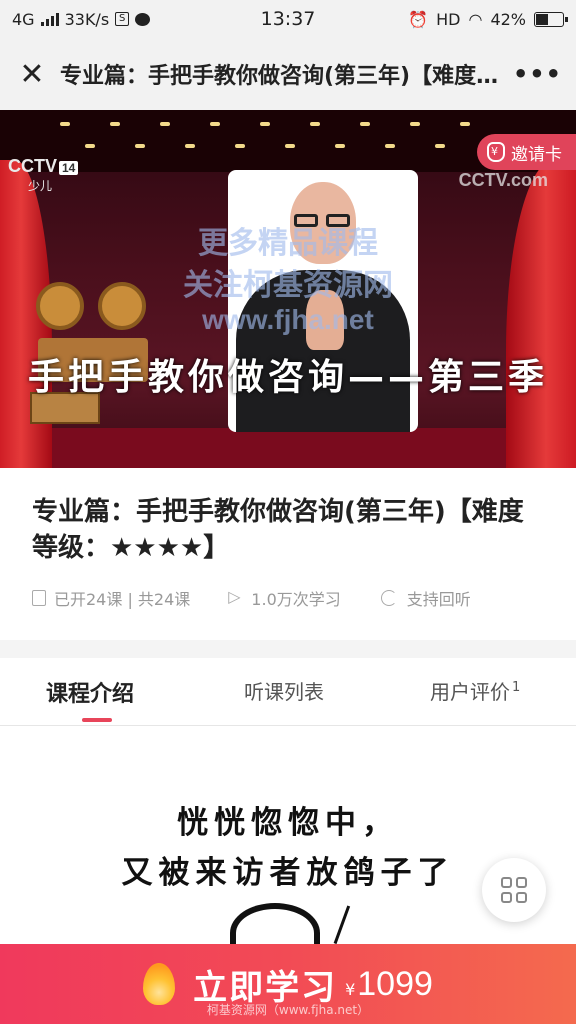 The image size is (576, 1024). What do you see at coordinates (97, 720) in the screenshot?
I see `active-tab-indicator` at bounding box center [97, 720].